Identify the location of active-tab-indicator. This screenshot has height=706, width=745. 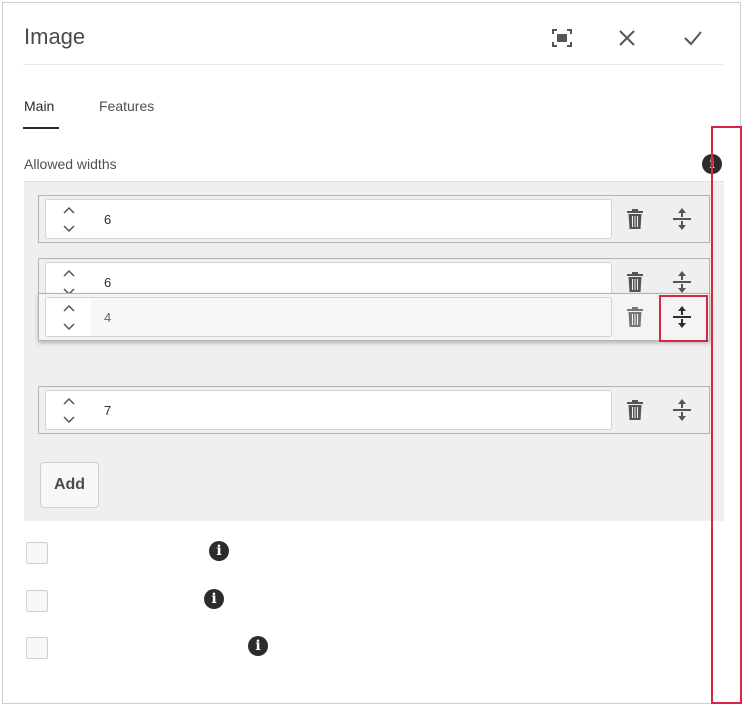
(41, 128).